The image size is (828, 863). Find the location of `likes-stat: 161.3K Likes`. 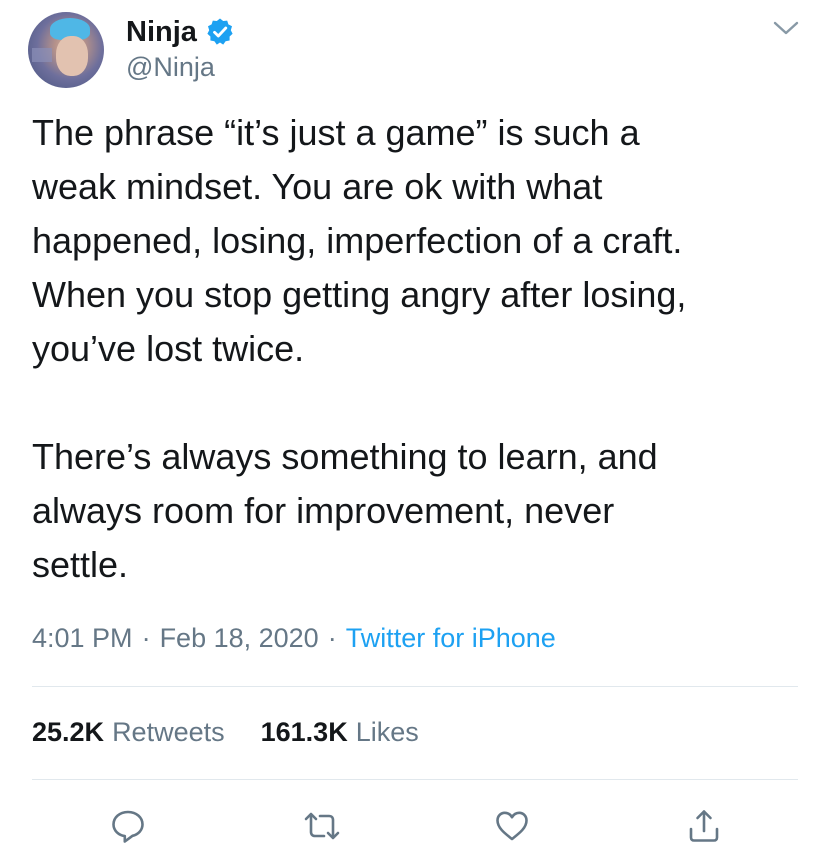

likes-stat: 161.3K Likes is located at coordinates (340, 732).